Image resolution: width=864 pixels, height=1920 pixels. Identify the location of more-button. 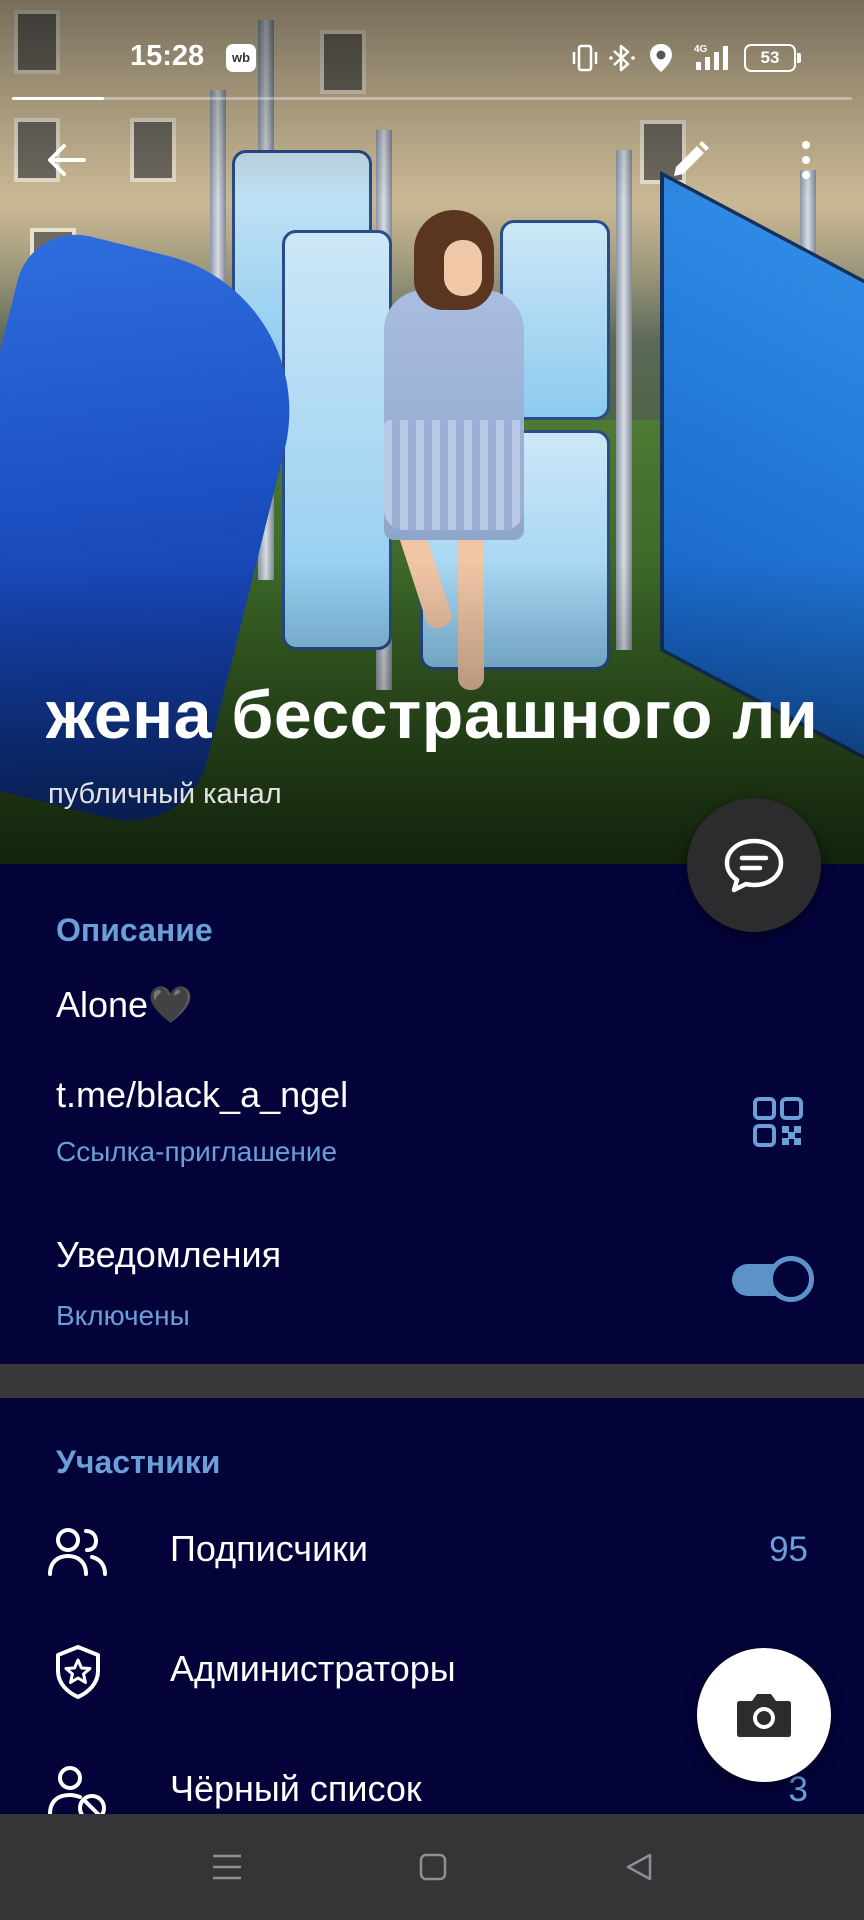
(806, 160).